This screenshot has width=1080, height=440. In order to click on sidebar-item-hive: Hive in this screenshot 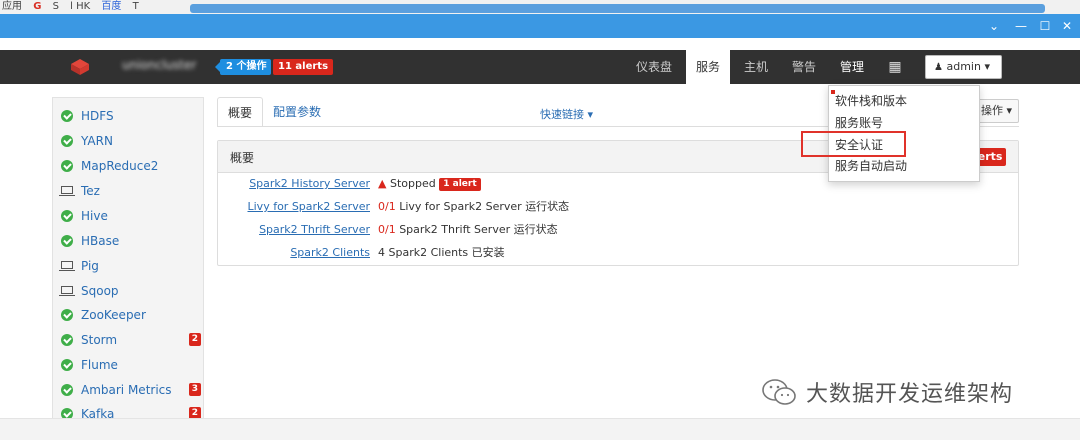, I will do `click(128, 217)`.